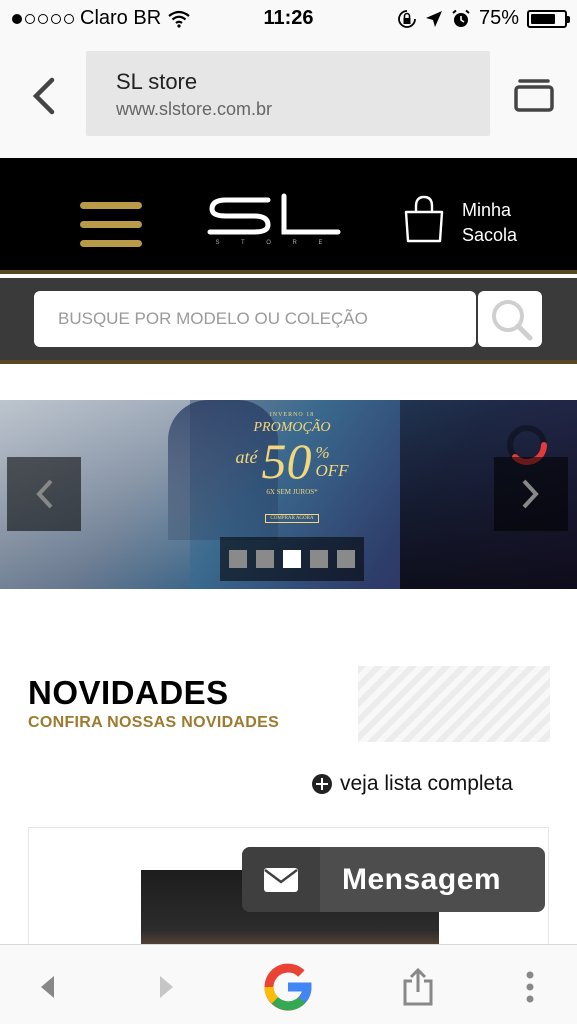 The width and height of the screenshot is (577, 1024). I want to click on promo-cta: COMPRAR AGORA, so click(292, 518).